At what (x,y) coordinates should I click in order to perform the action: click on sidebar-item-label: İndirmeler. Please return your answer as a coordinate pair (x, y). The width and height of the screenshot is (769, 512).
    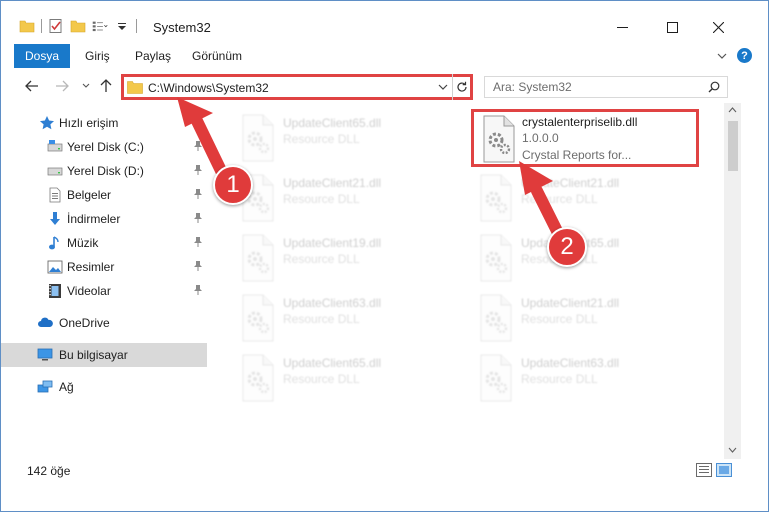
    Looking at the image, I should click on (94, 219).